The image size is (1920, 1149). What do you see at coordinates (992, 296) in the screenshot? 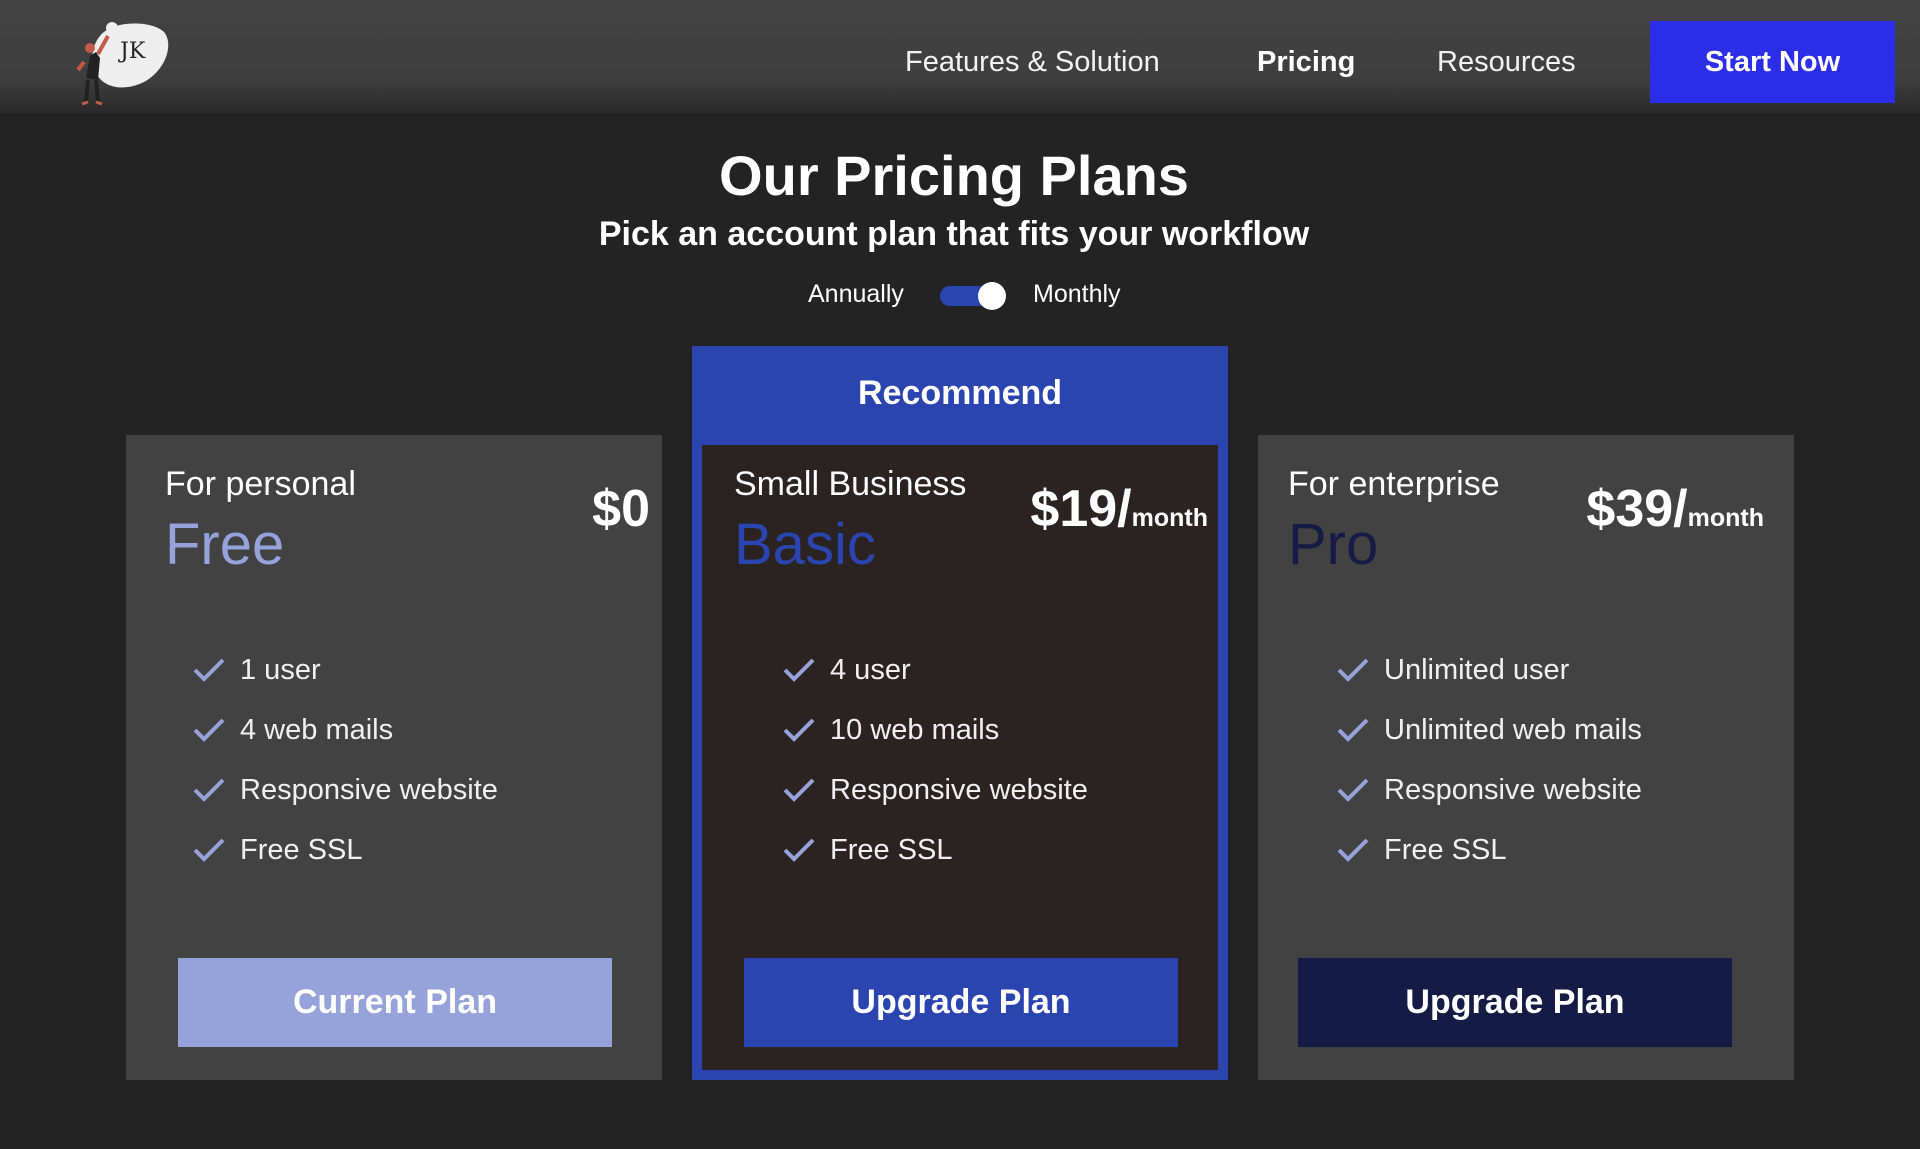
I see `switch-knob` at bounding box center [992, 296].